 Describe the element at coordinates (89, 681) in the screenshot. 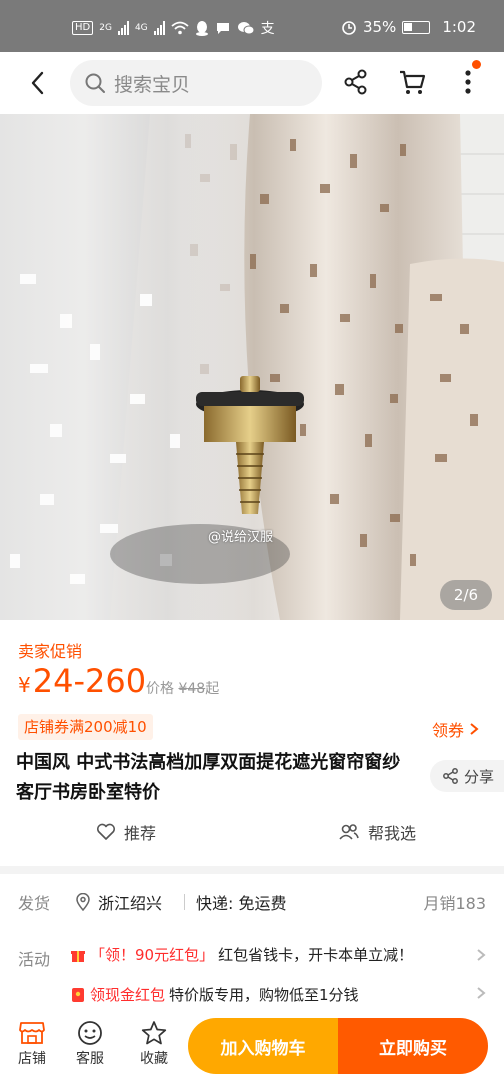

I see `price-value: 24-260` at that location.